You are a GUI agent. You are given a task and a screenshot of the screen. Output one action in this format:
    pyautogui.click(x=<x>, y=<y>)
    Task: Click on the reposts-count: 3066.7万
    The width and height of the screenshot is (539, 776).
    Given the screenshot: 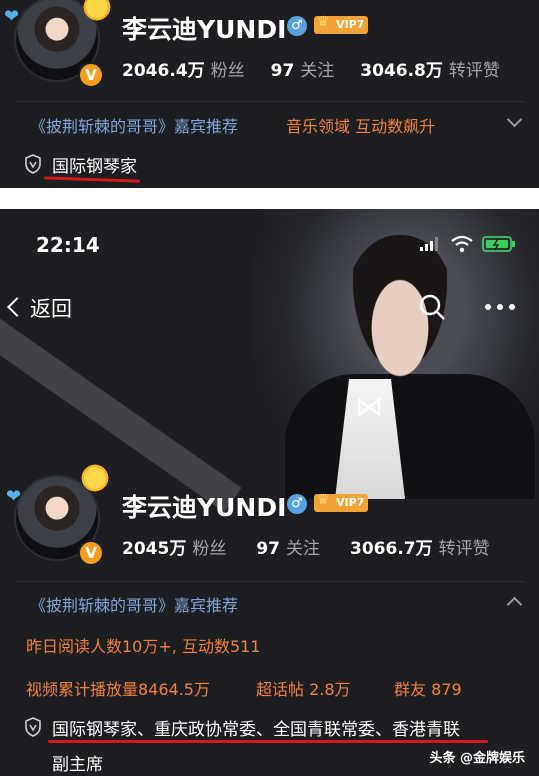 What is the action you would take?
    pyautogui.click(x=391, y=549)
    